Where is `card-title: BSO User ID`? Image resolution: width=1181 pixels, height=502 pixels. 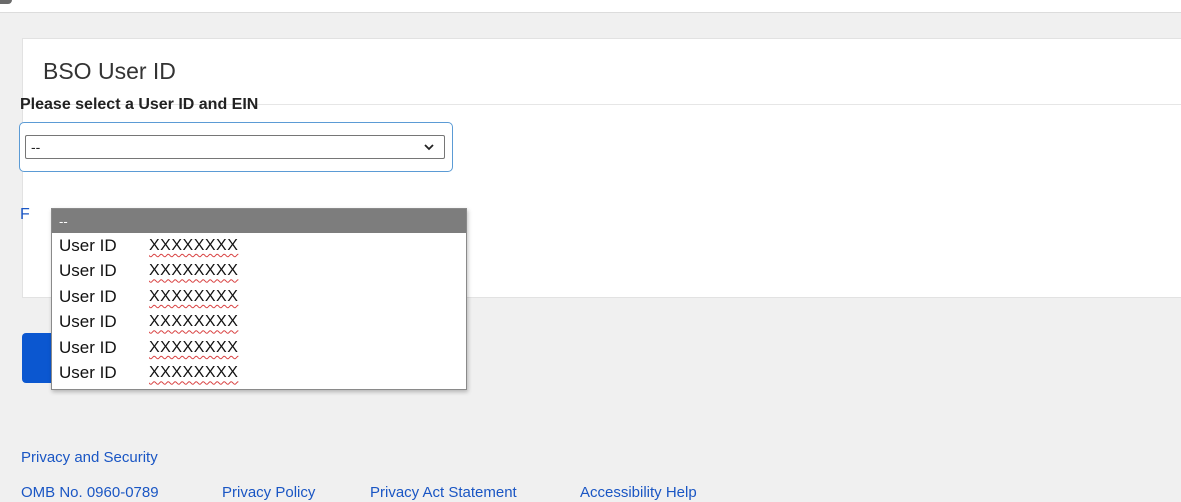 card-title: BSO User ID is located at coordinates (109, 71).